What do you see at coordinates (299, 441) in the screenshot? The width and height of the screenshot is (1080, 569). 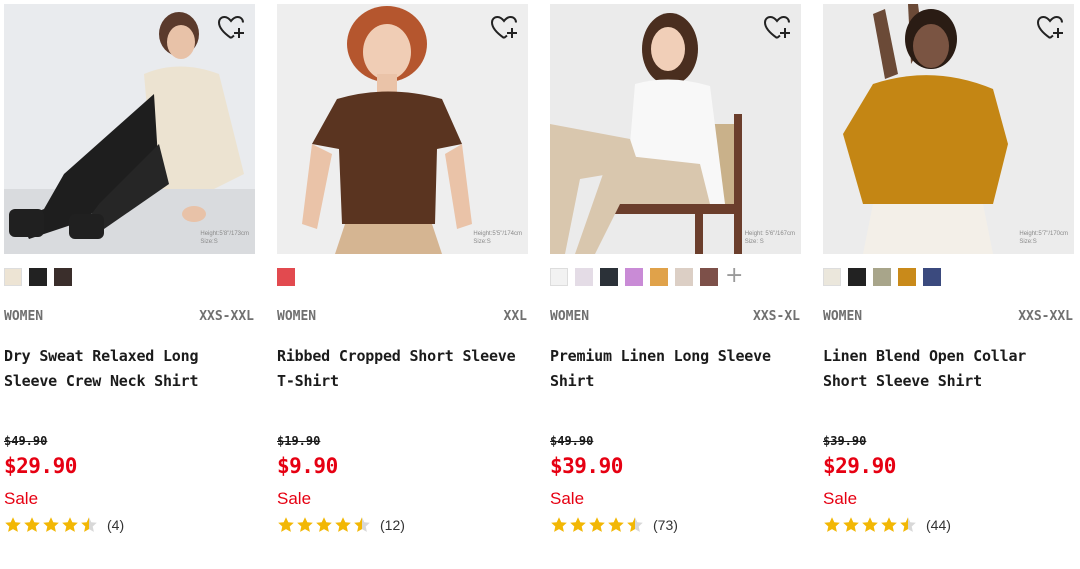 I see `original-price: $19.90` at bounding box center [299, 441].